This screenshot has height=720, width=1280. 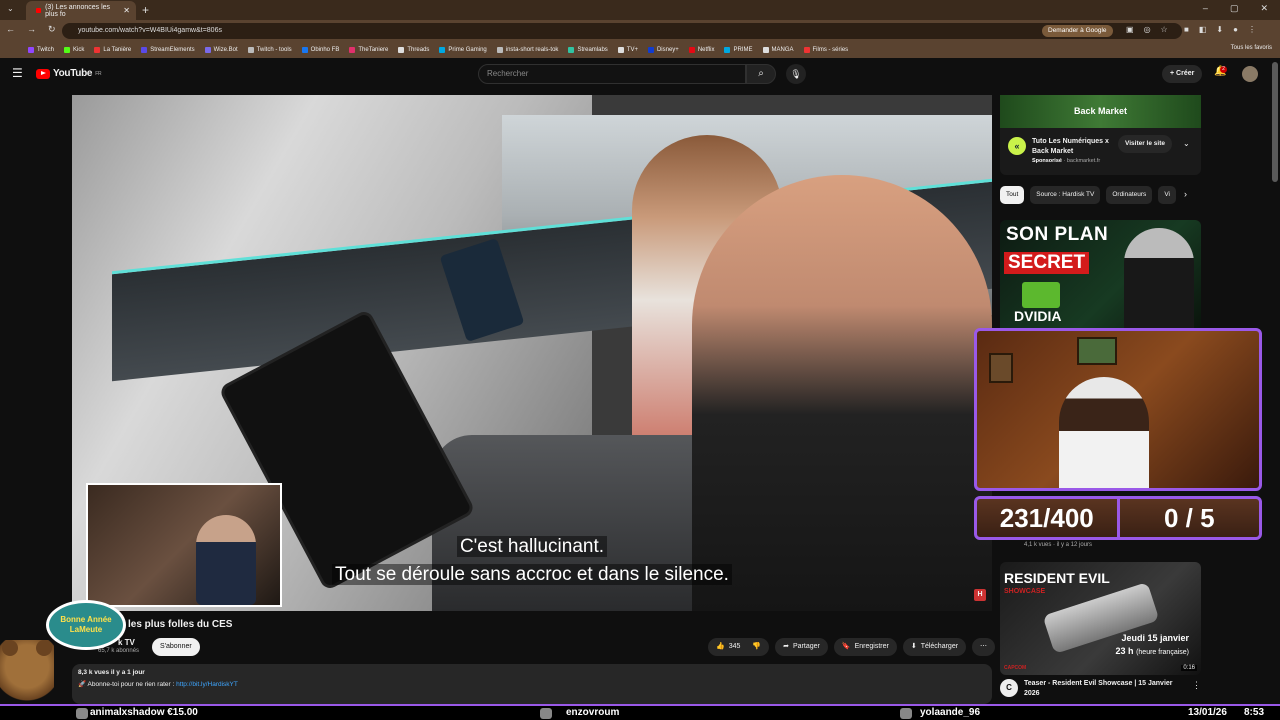 What do you see at coordinates (31, 29) in the screenshot?
I see `forward-icon: →` at bounding box center [31, 29].